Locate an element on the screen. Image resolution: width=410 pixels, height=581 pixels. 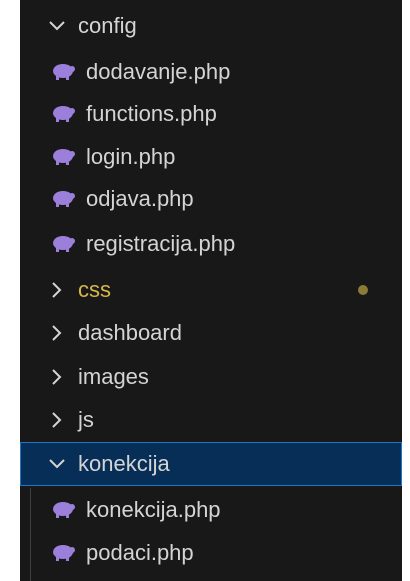
file-odjava-php: odjava.php is located at coordinates (211, 199).